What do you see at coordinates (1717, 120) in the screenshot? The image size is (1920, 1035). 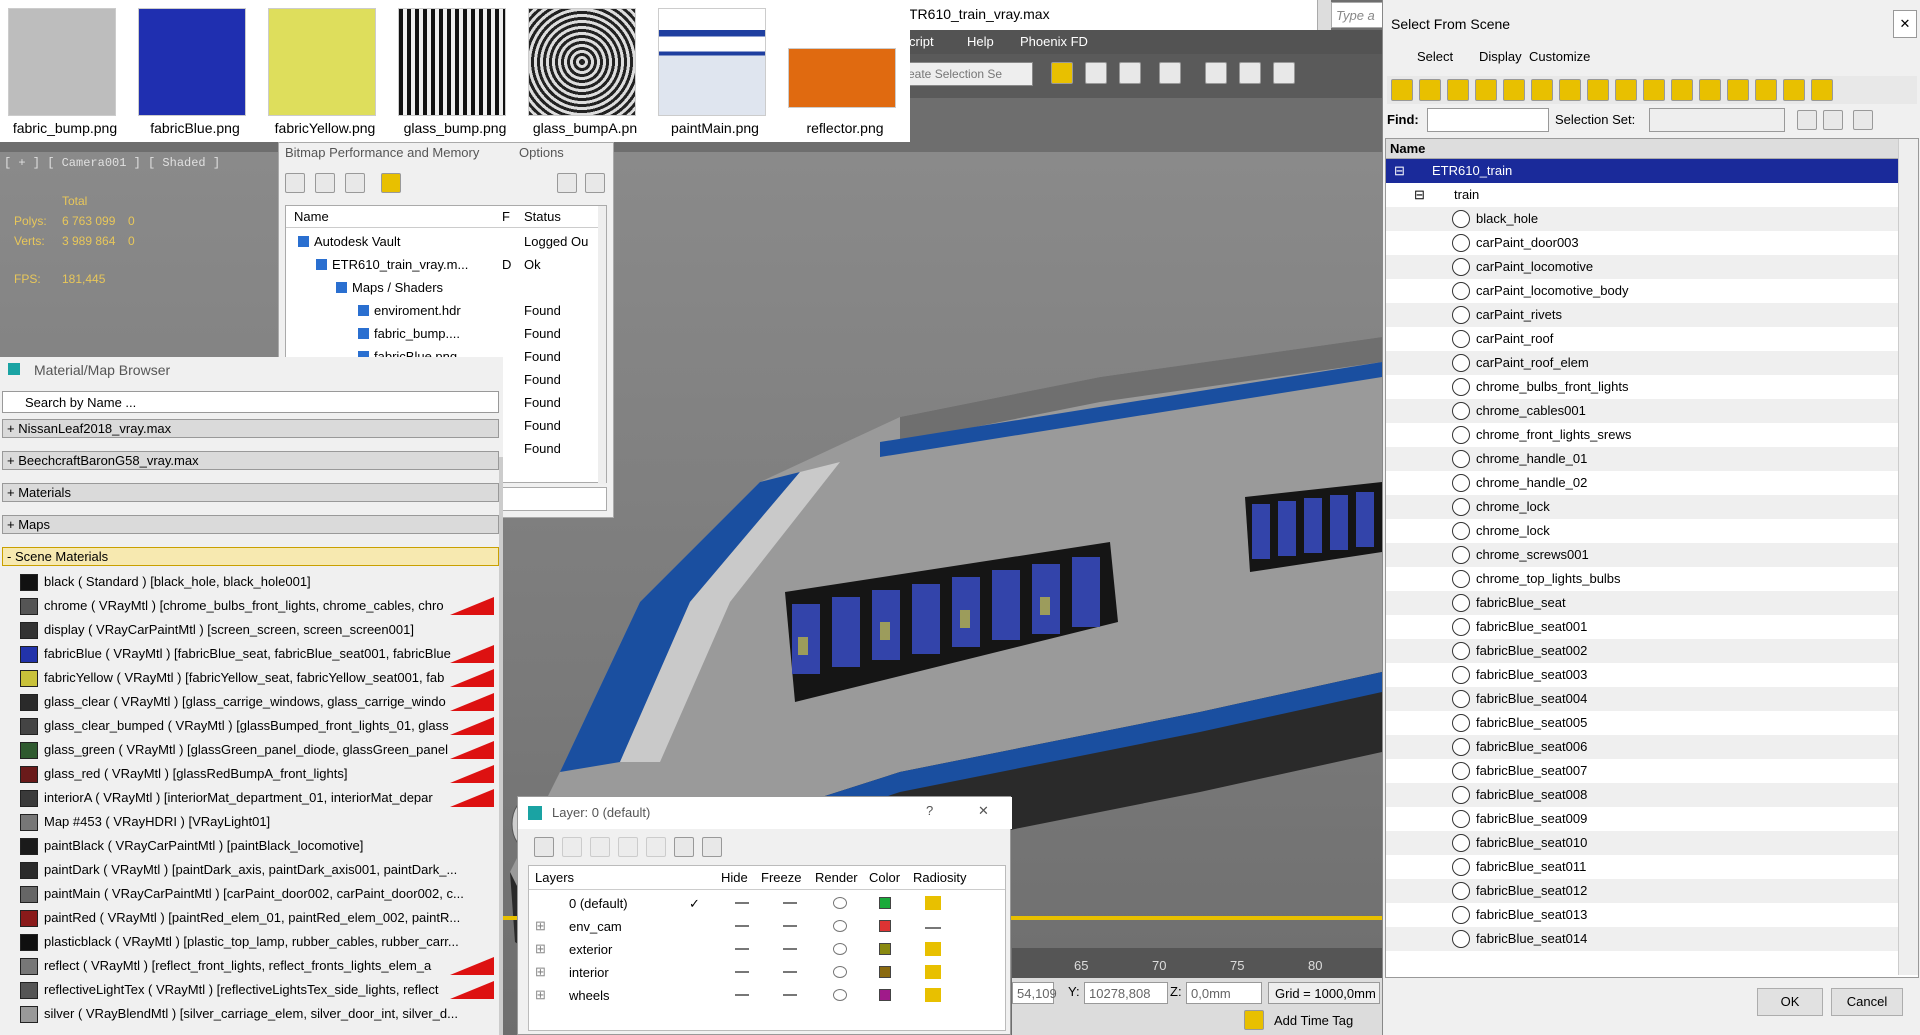 I see `selection-set-dropdown` at bounding box center [1717, 120].